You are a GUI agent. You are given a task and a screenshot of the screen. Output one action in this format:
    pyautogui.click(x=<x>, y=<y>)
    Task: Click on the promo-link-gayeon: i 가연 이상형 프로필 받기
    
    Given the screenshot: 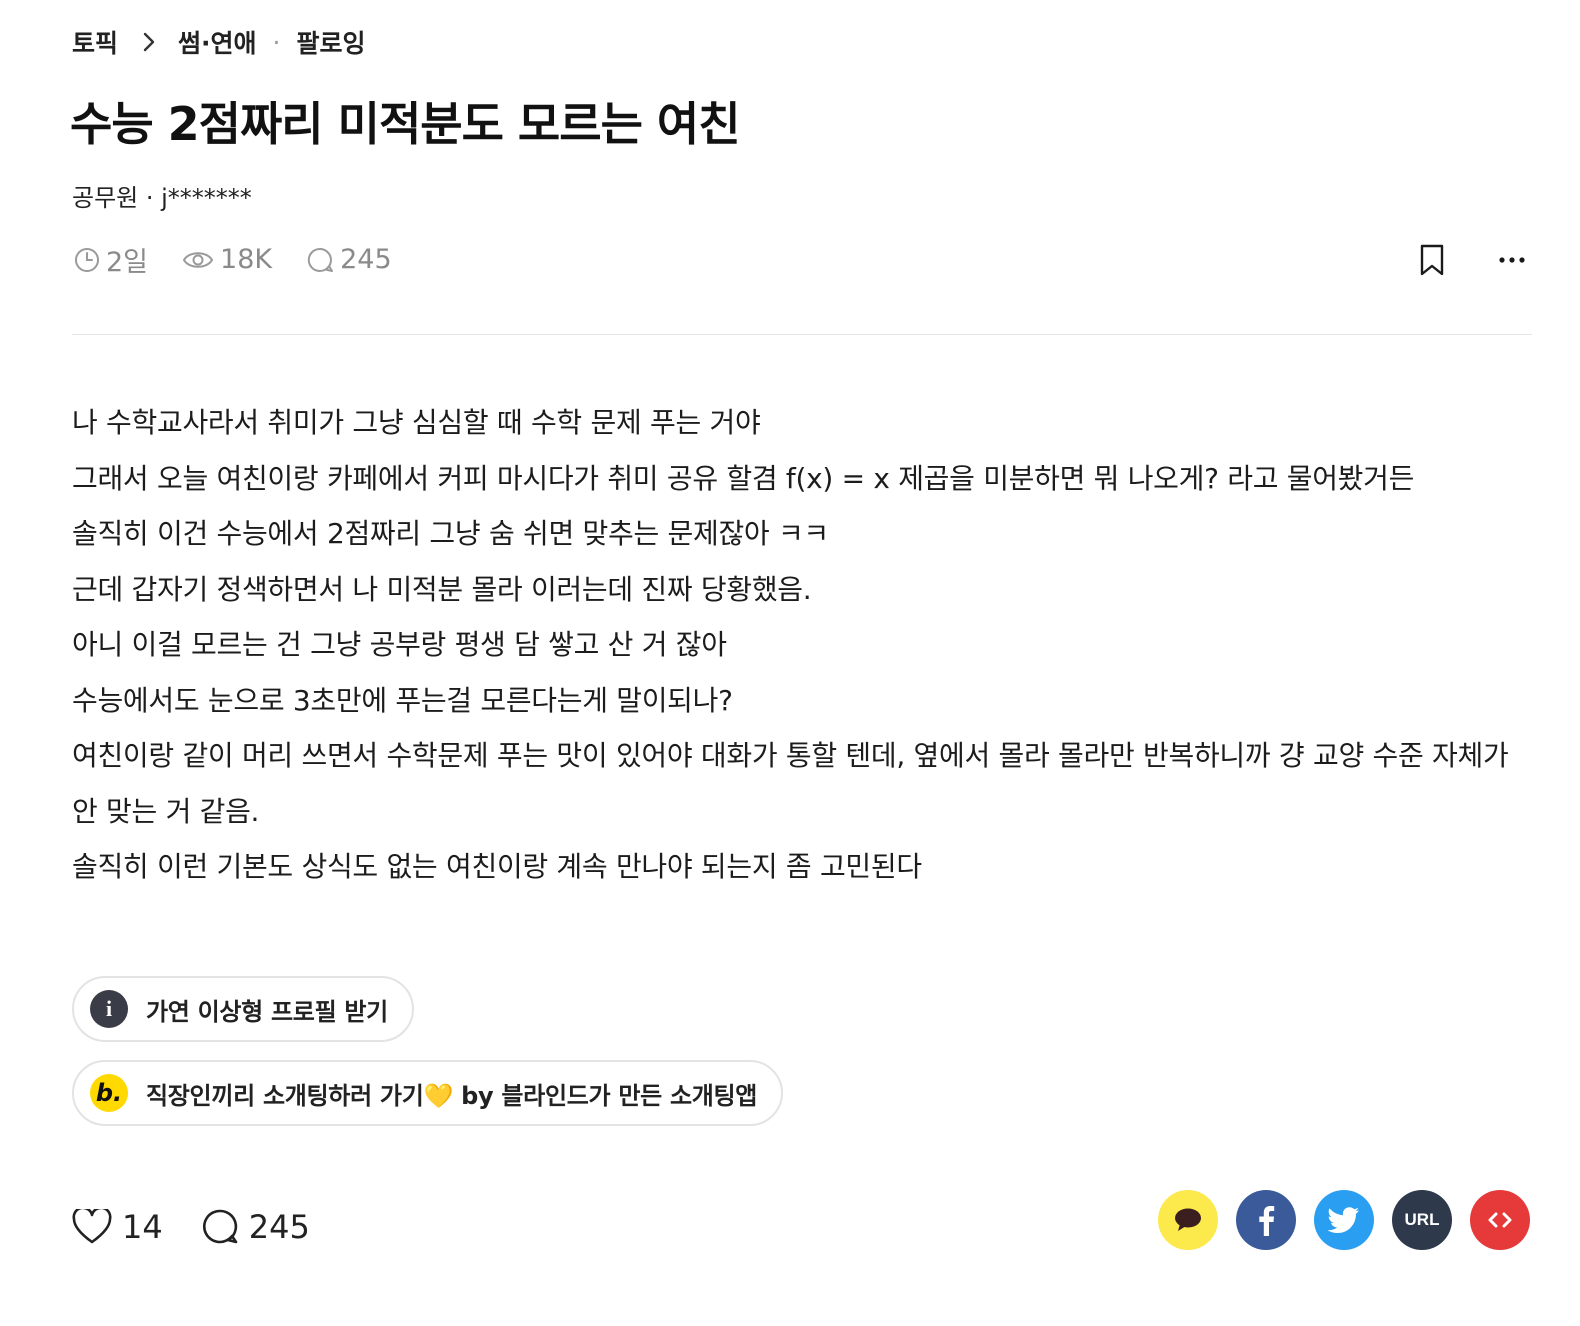 What is the action you would take?
    pyautogui.click(x=243, y=1009)
    